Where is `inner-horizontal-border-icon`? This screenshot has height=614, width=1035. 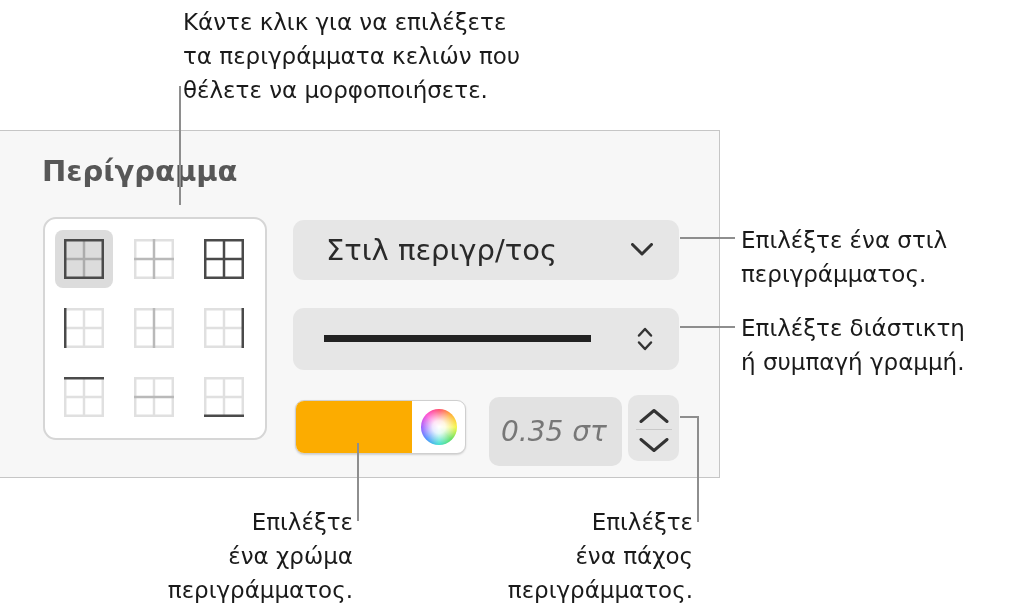
inner-horizontal-border-icon is located at coordinates (154, 396).